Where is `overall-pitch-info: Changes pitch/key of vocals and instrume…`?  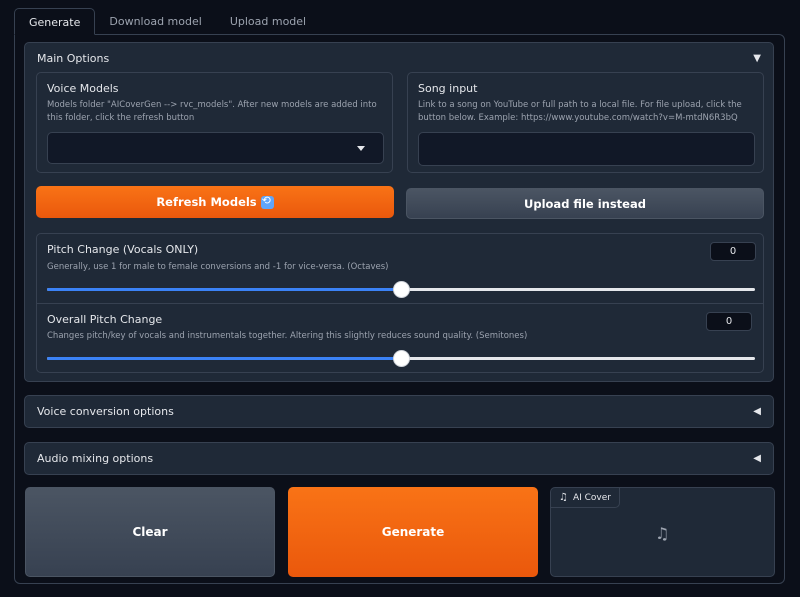
overall-pitch-info: Changes pitch/key of vocals and instrume… is located at coordinates (287, 336).